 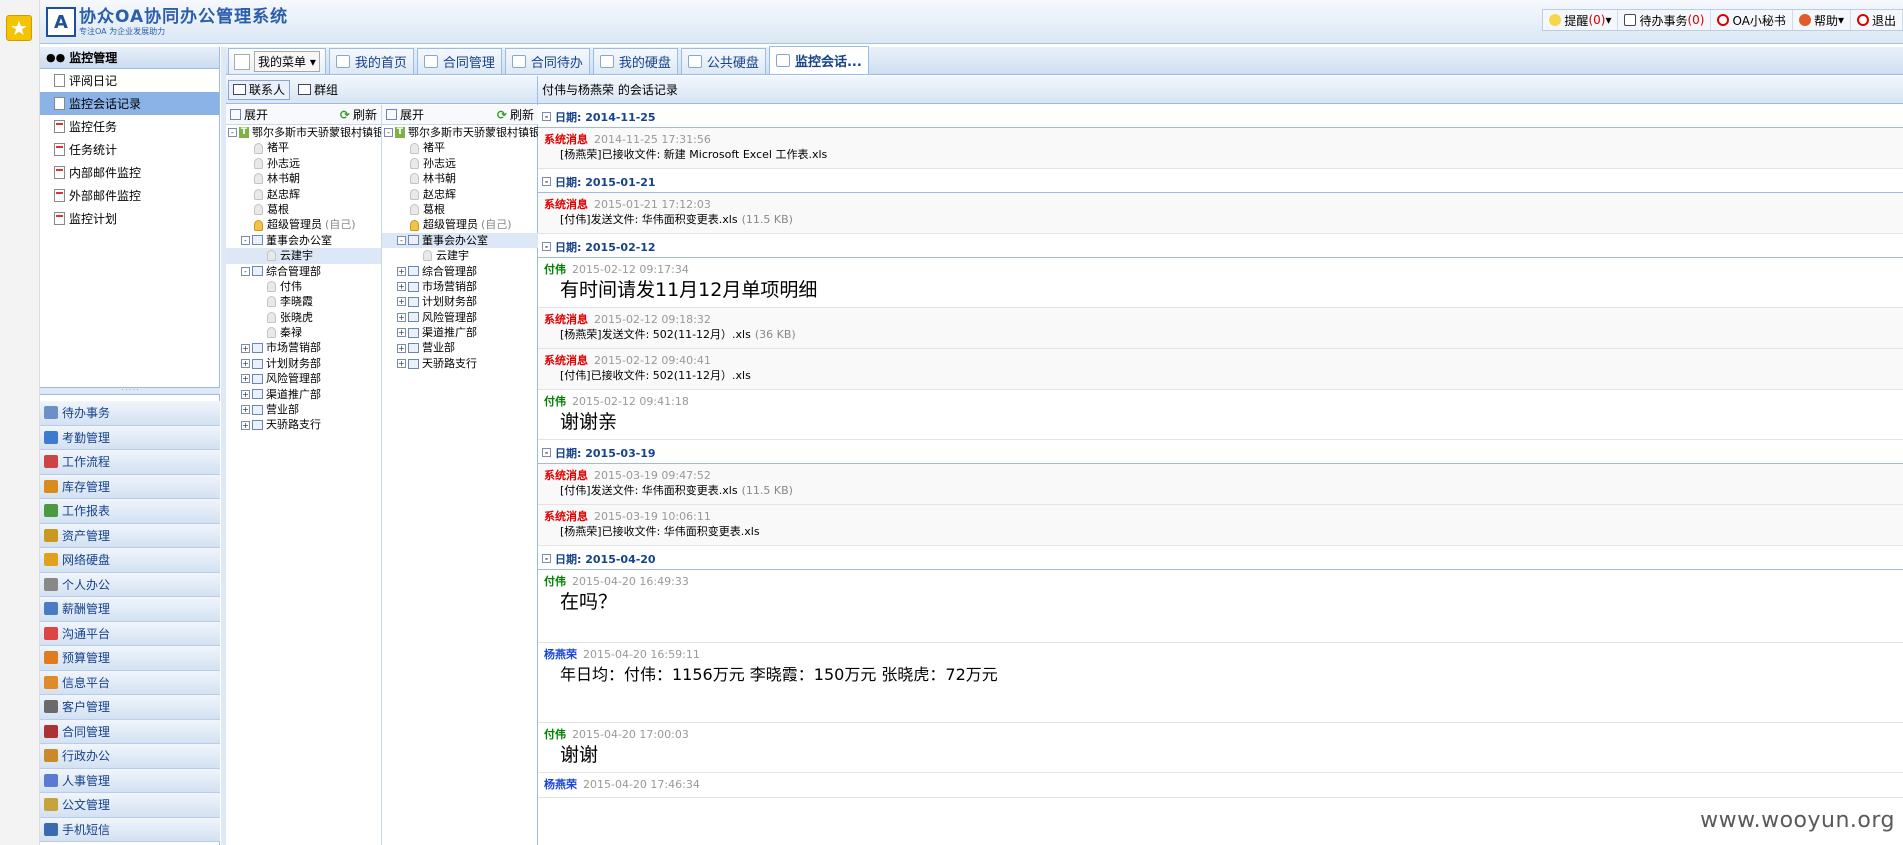 I want to click on module-item: 行政办公, so click(x=130, y=756).